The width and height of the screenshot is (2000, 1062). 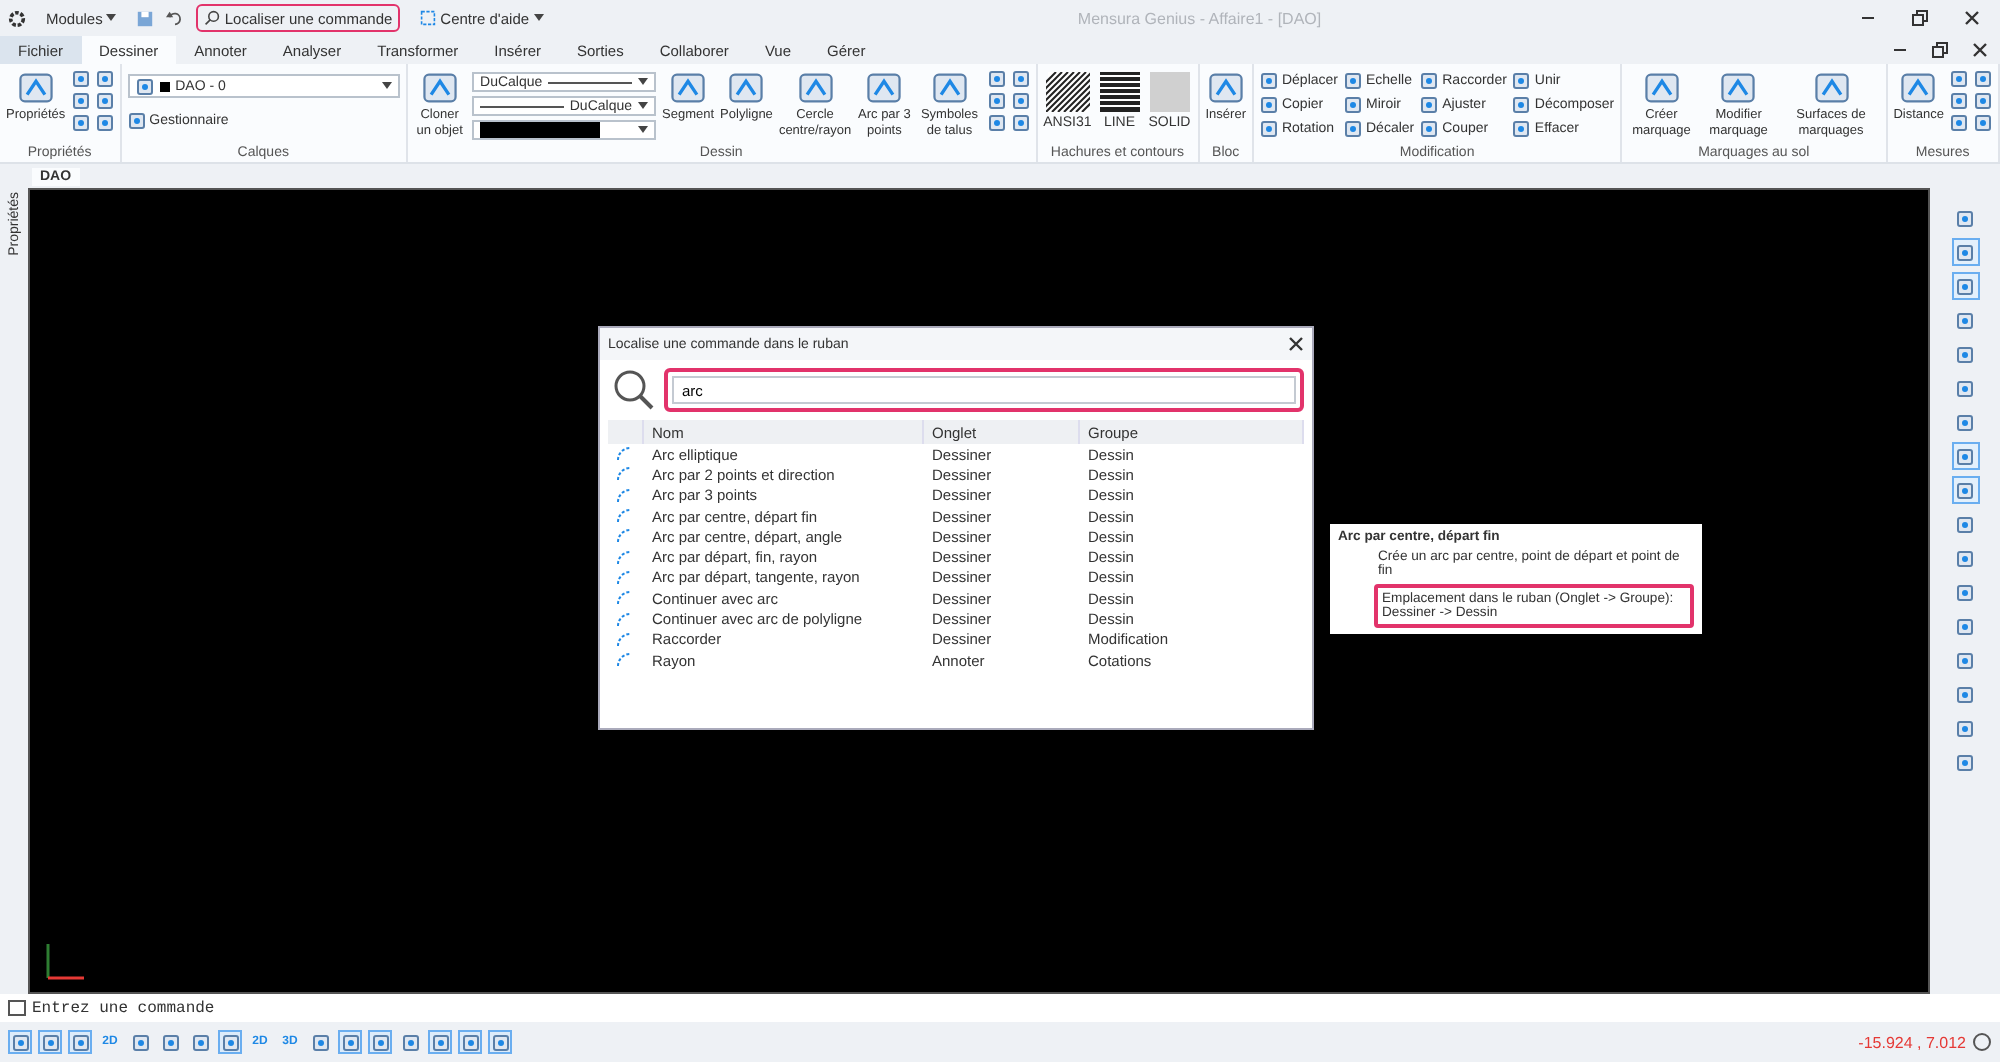 What do you see at coordinates (1912, 1042) in the screenshot?
I see `coordinates: -15.924 , 7.012` at bounding box center [1912, 1042].